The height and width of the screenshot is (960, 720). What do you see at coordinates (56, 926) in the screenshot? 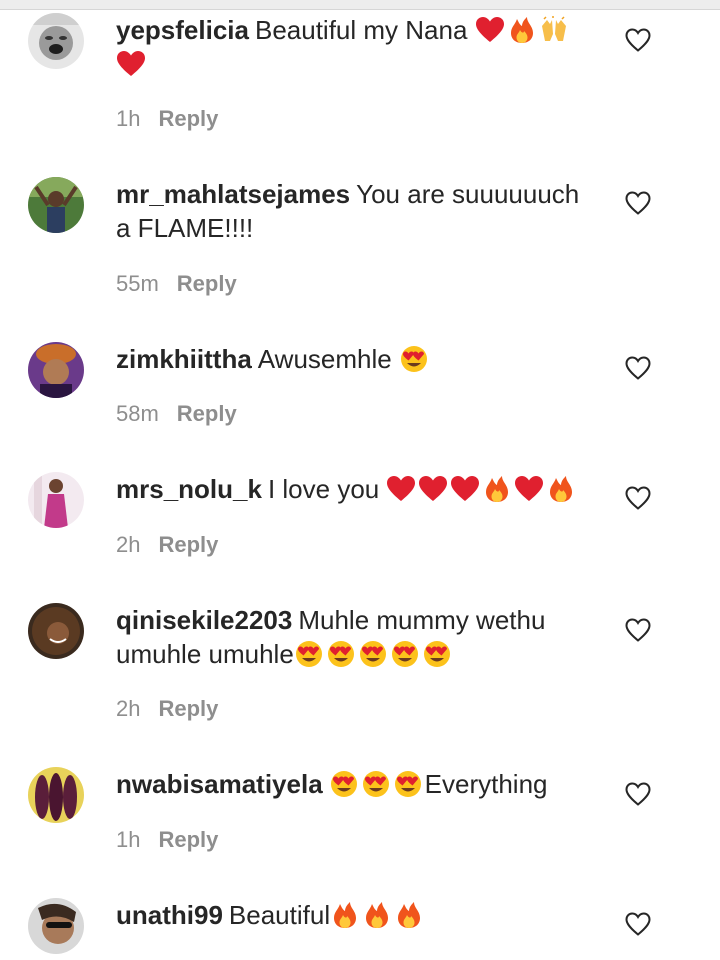
I see `avatar-unathi99` at bounding box center [56, 926].